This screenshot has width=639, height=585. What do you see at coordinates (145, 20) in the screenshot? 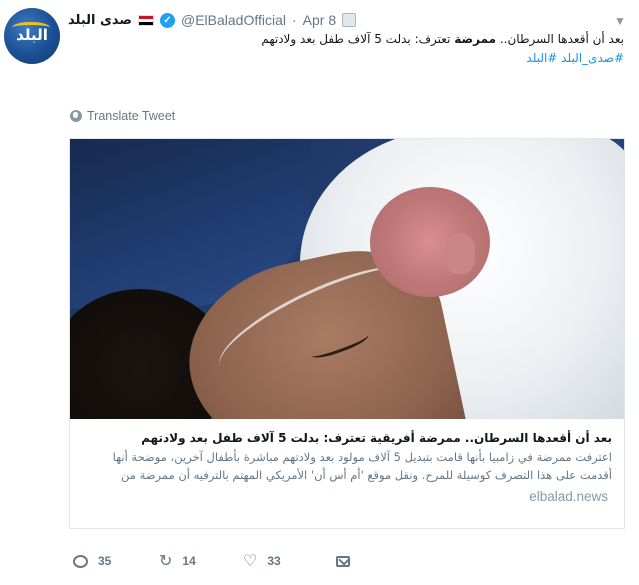
I see `egypt-flag-icon` at bounding box center [145, 20].